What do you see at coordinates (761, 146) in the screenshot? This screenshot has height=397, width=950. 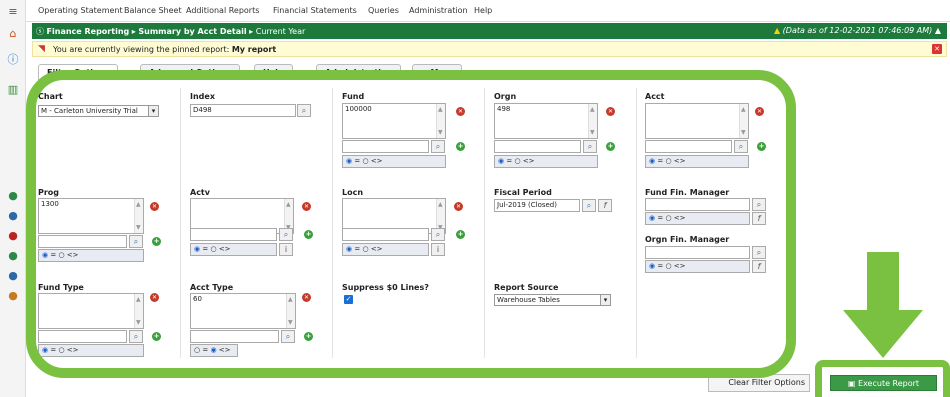 I see `acct-add-icon: +` at bounding box center [761, 146].